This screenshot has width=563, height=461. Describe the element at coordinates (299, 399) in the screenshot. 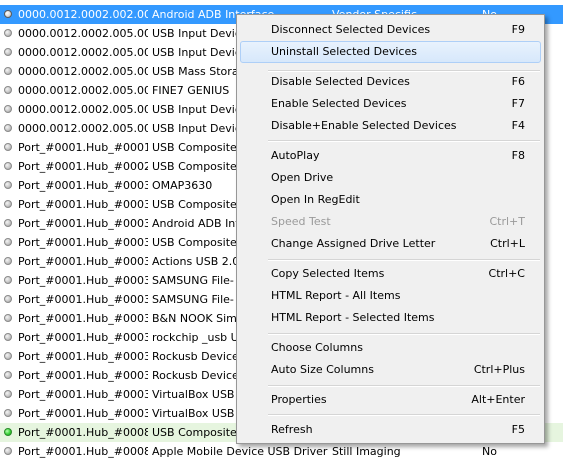

I see `menu-item-label: Properties` at that location.